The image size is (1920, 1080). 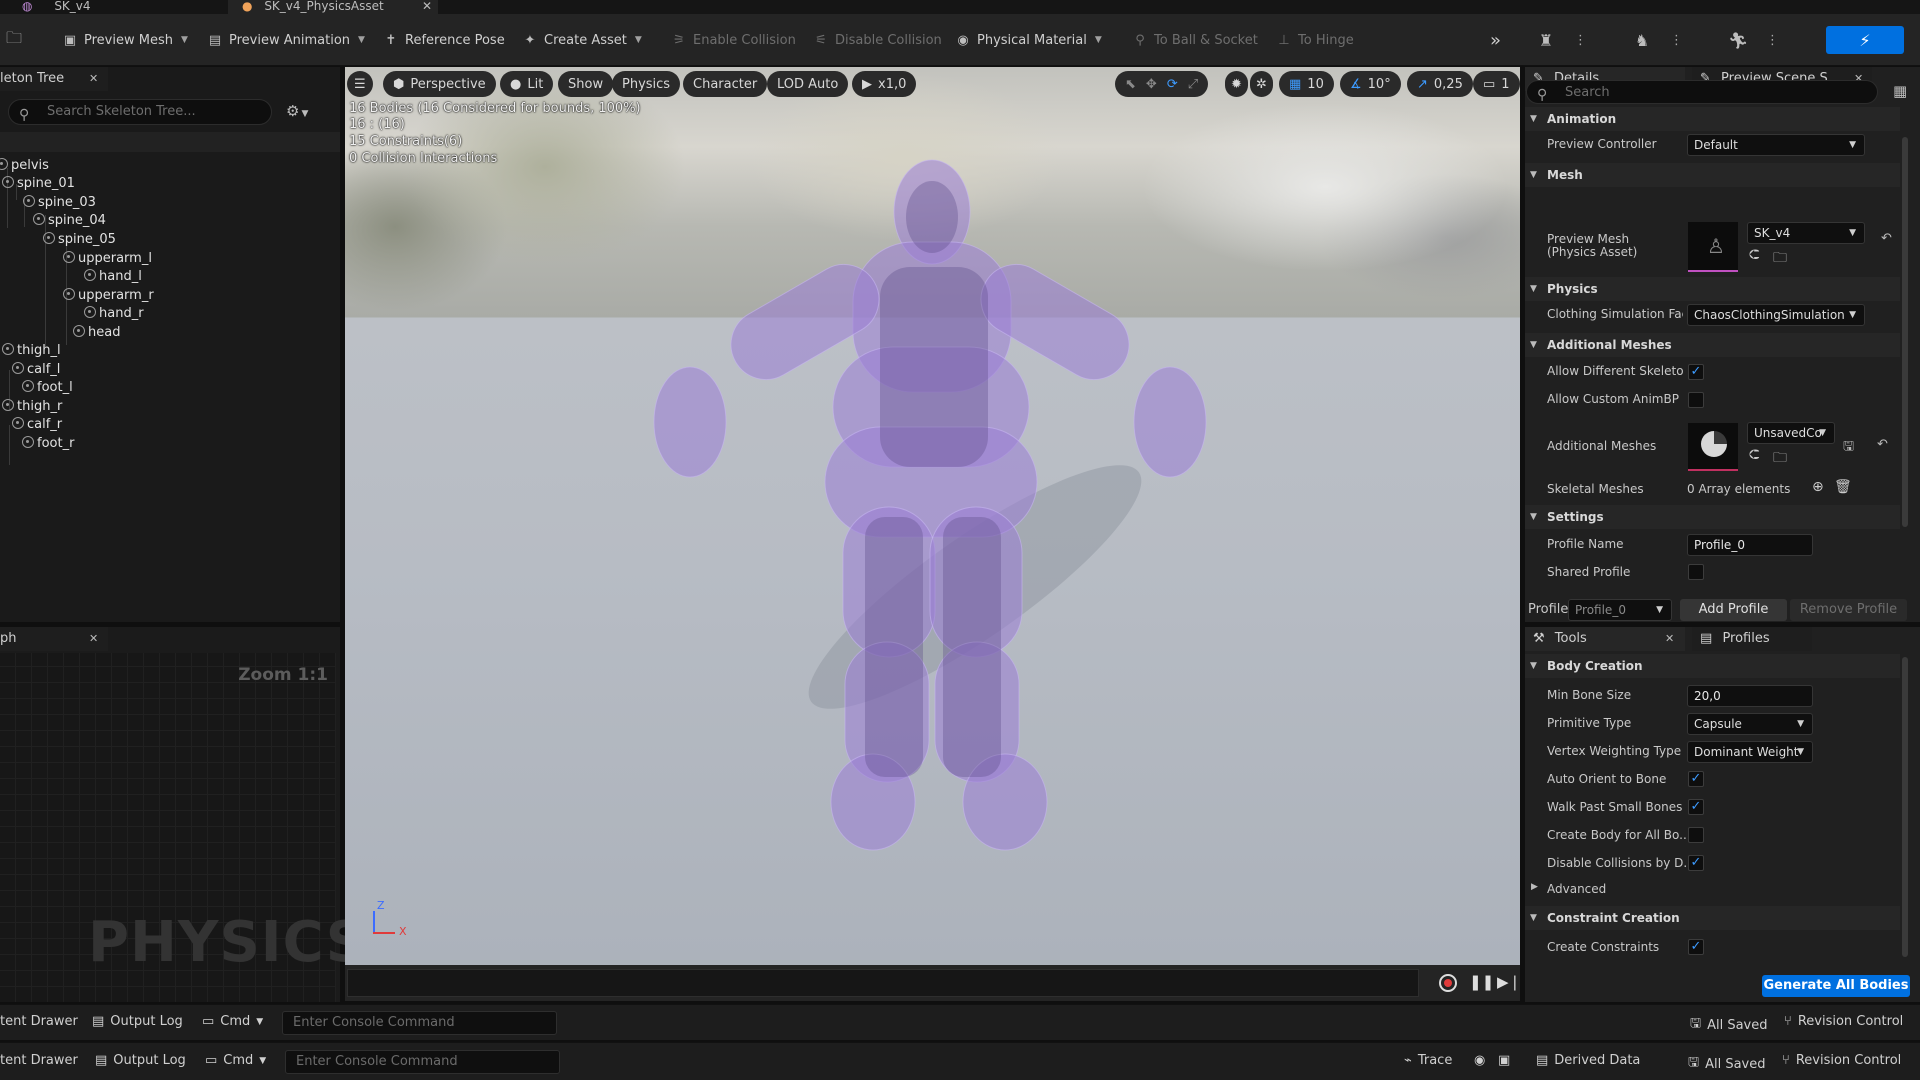 I want to click on preview-mesh-thumbnail: ♙, so click(x=1713, y=247).